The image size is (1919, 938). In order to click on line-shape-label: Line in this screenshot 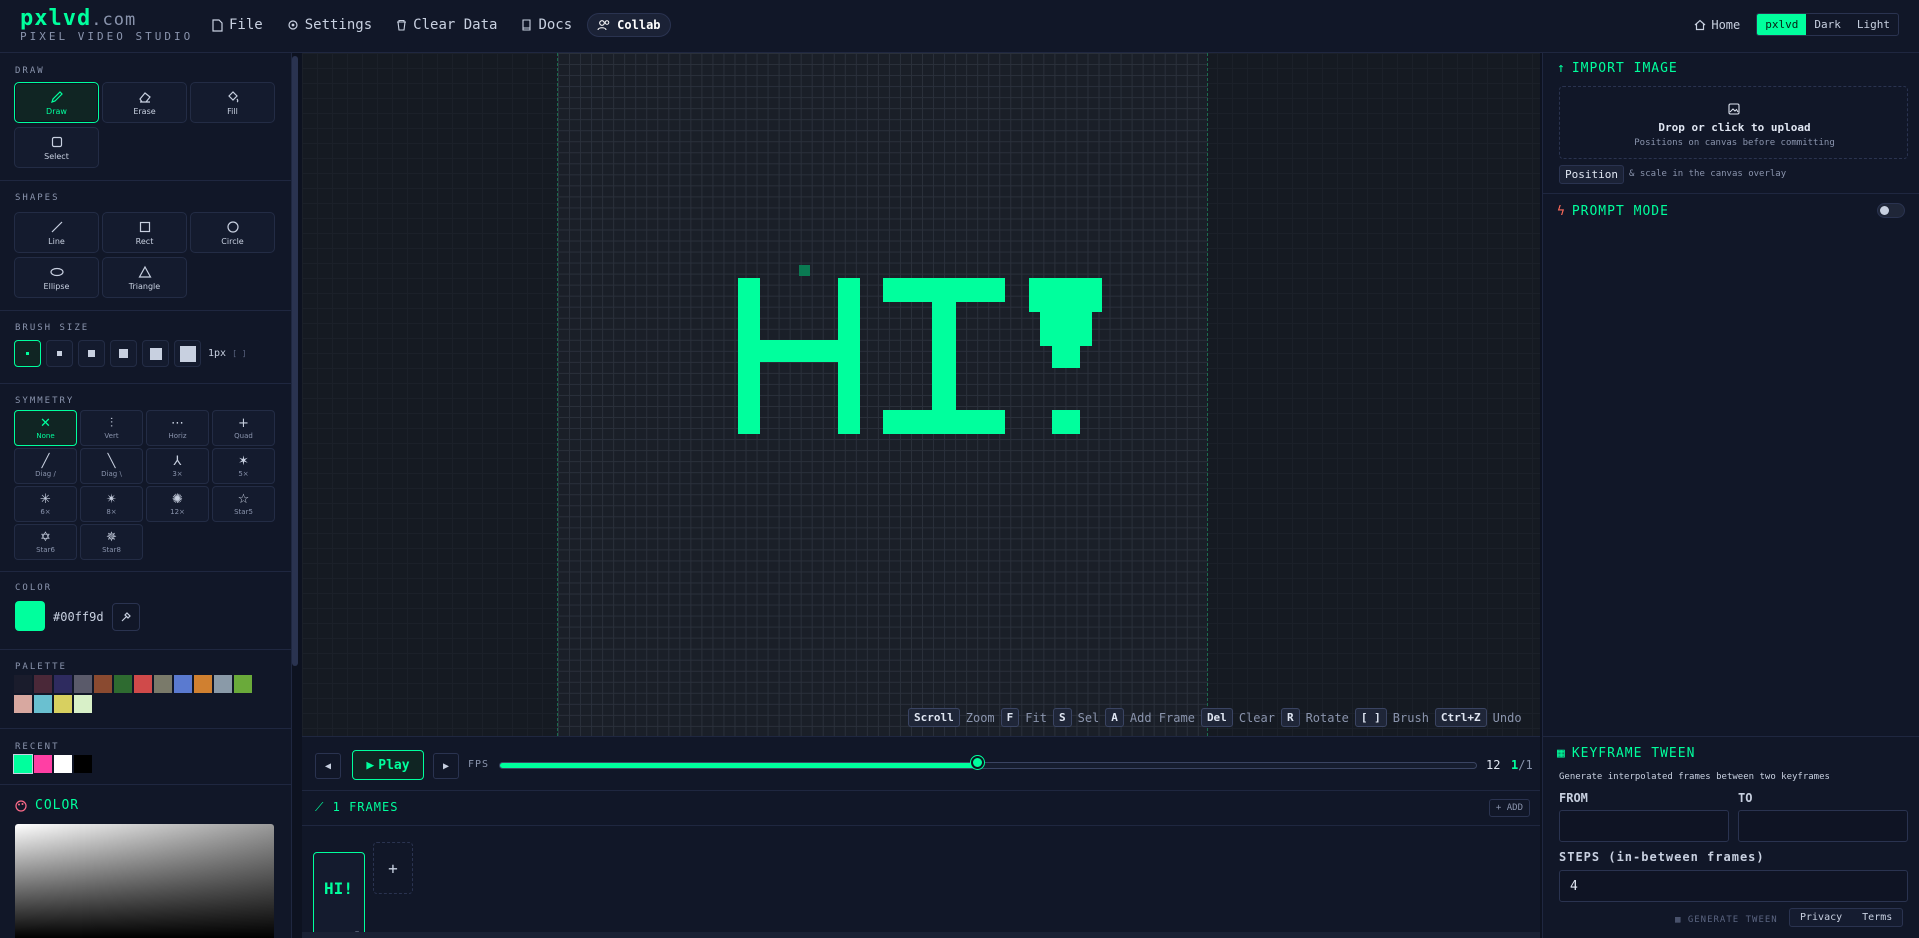, I will do `click(56, 241)`.